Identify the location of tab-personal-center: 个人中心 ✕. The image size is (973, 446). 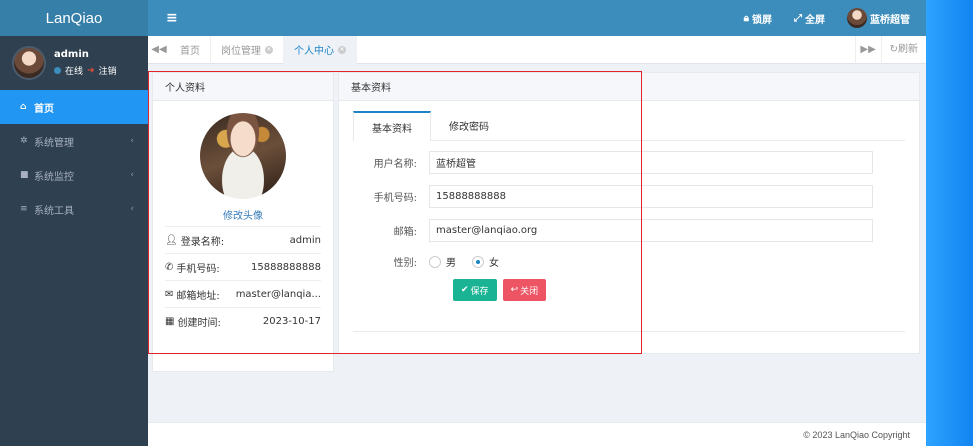
(320, 49).